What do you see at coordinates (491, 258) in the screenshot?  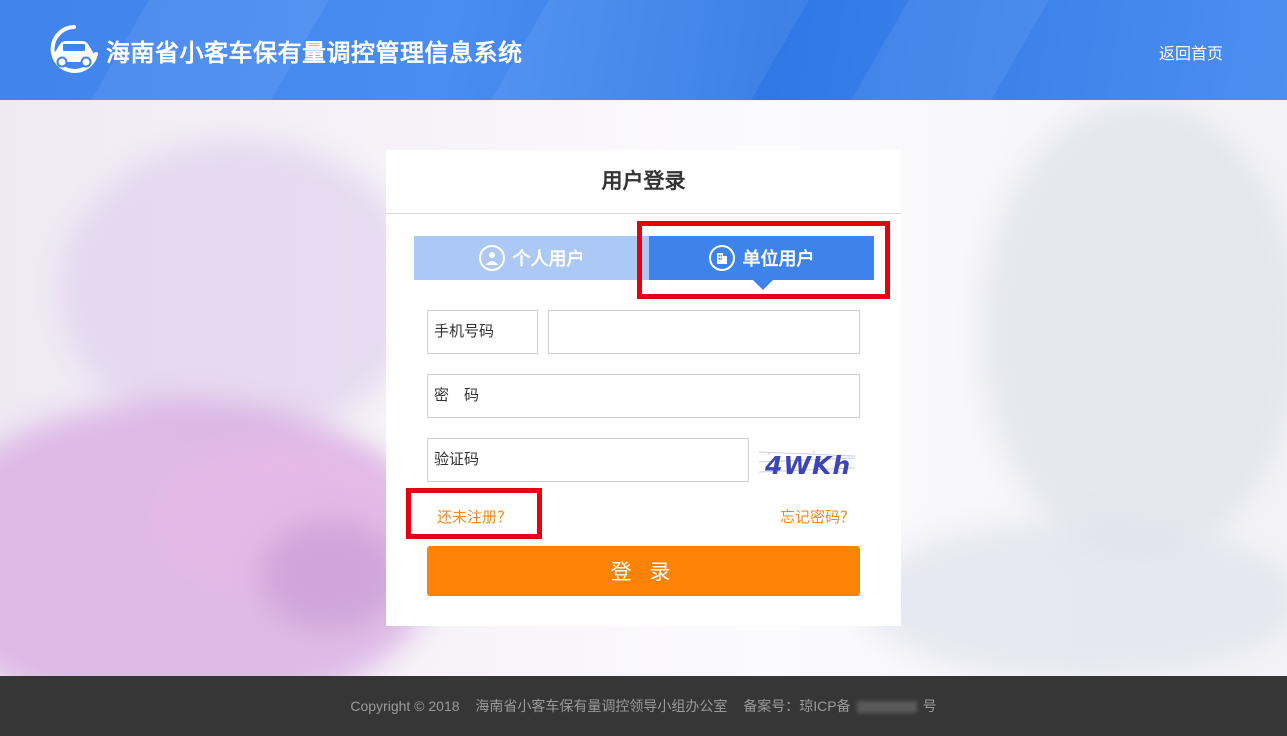 I see `user-icon` at bounding box center [491, 258].